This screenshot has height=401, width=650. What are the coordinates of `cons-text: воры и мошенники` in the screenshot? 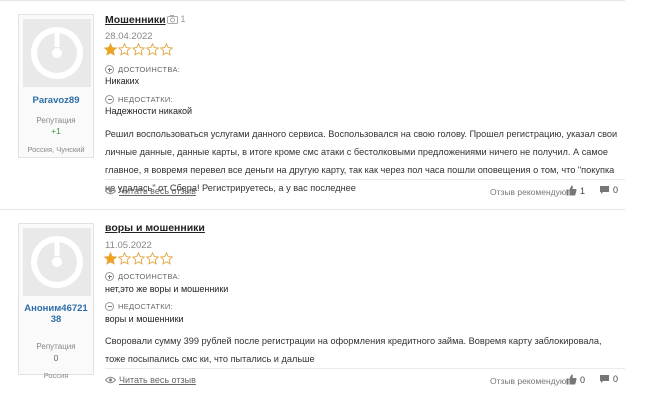 It's located at (144, 319).